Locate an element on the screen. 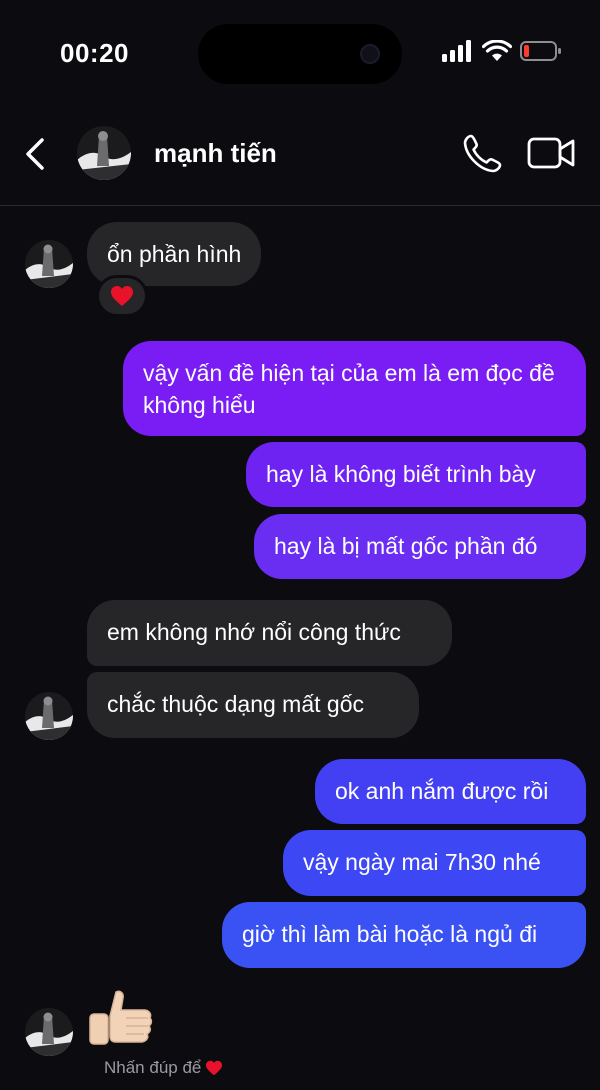  double-tap-hint: Nhấn đúp để is located at coordinates (163, 1068).